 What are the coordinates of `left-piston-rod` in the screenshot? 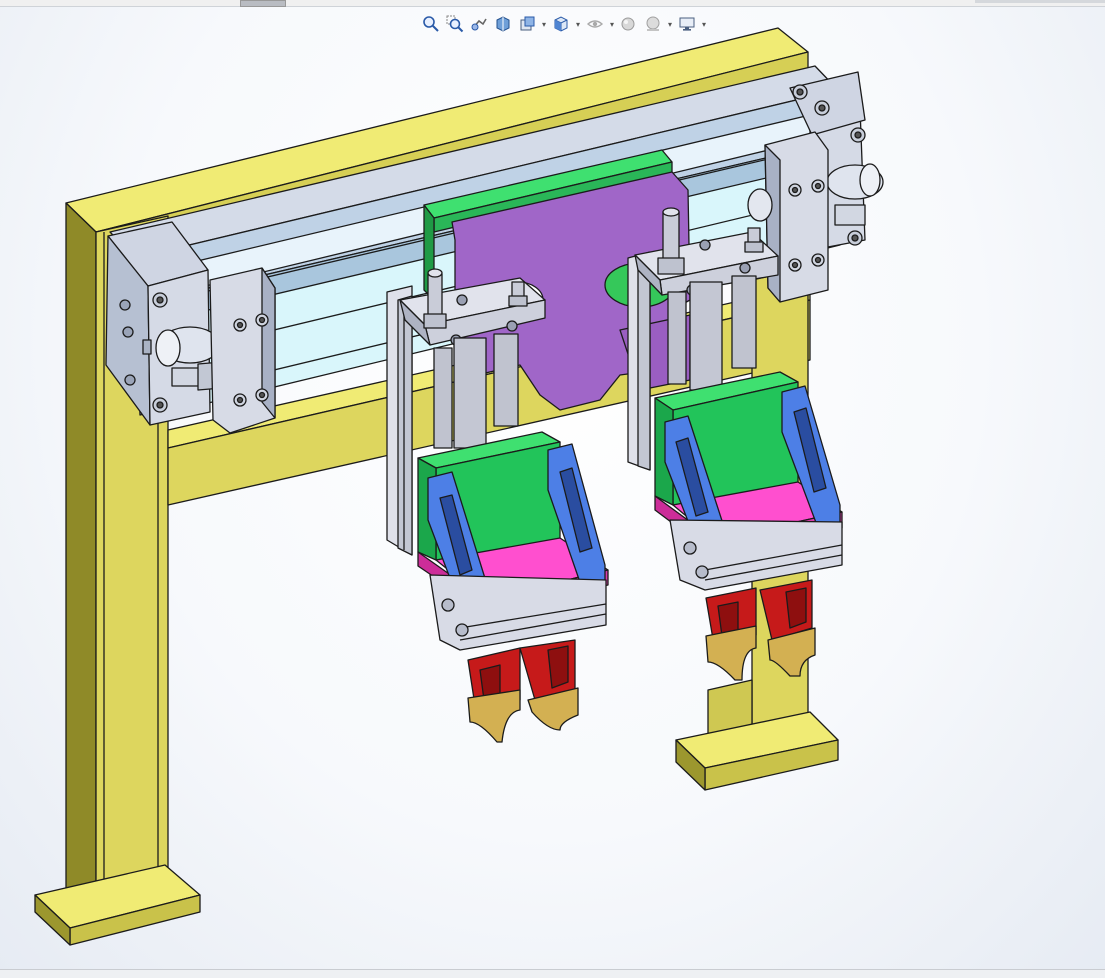 It's located at (470, 393).